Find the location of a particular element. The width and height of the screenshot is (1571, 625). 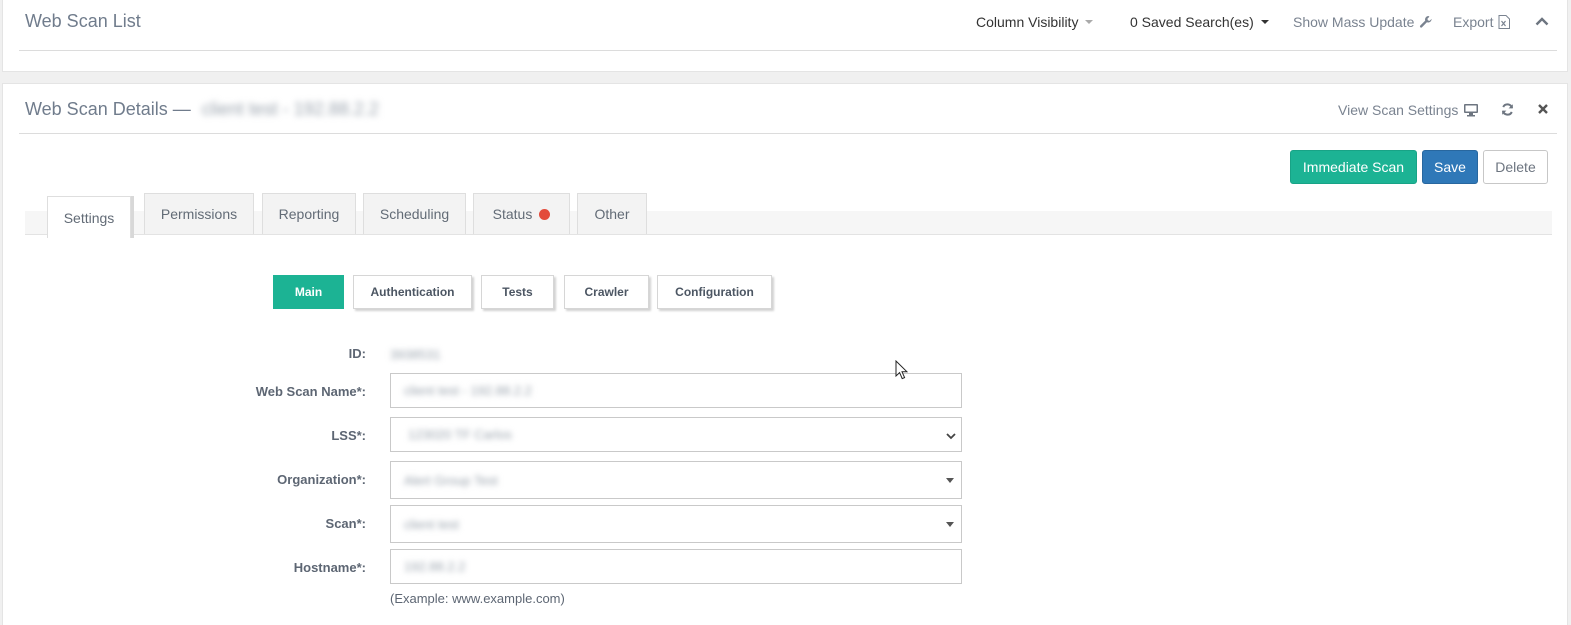

subtab-authentication: Authentication is located at coordinates (412, 292).